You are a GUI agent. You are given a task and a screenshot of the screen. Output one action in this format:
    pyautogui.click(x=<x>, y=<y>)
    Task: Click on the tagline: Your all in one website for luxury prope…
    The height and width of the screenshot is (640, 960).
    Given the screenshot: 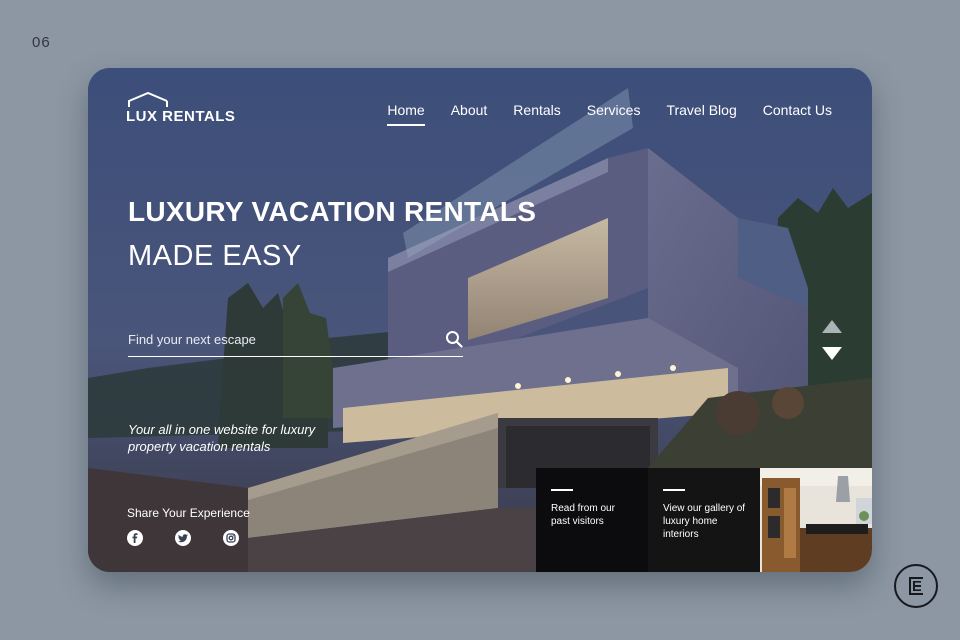 What is the action you would take?
    pyautogui.click(x=222, y=438)
    